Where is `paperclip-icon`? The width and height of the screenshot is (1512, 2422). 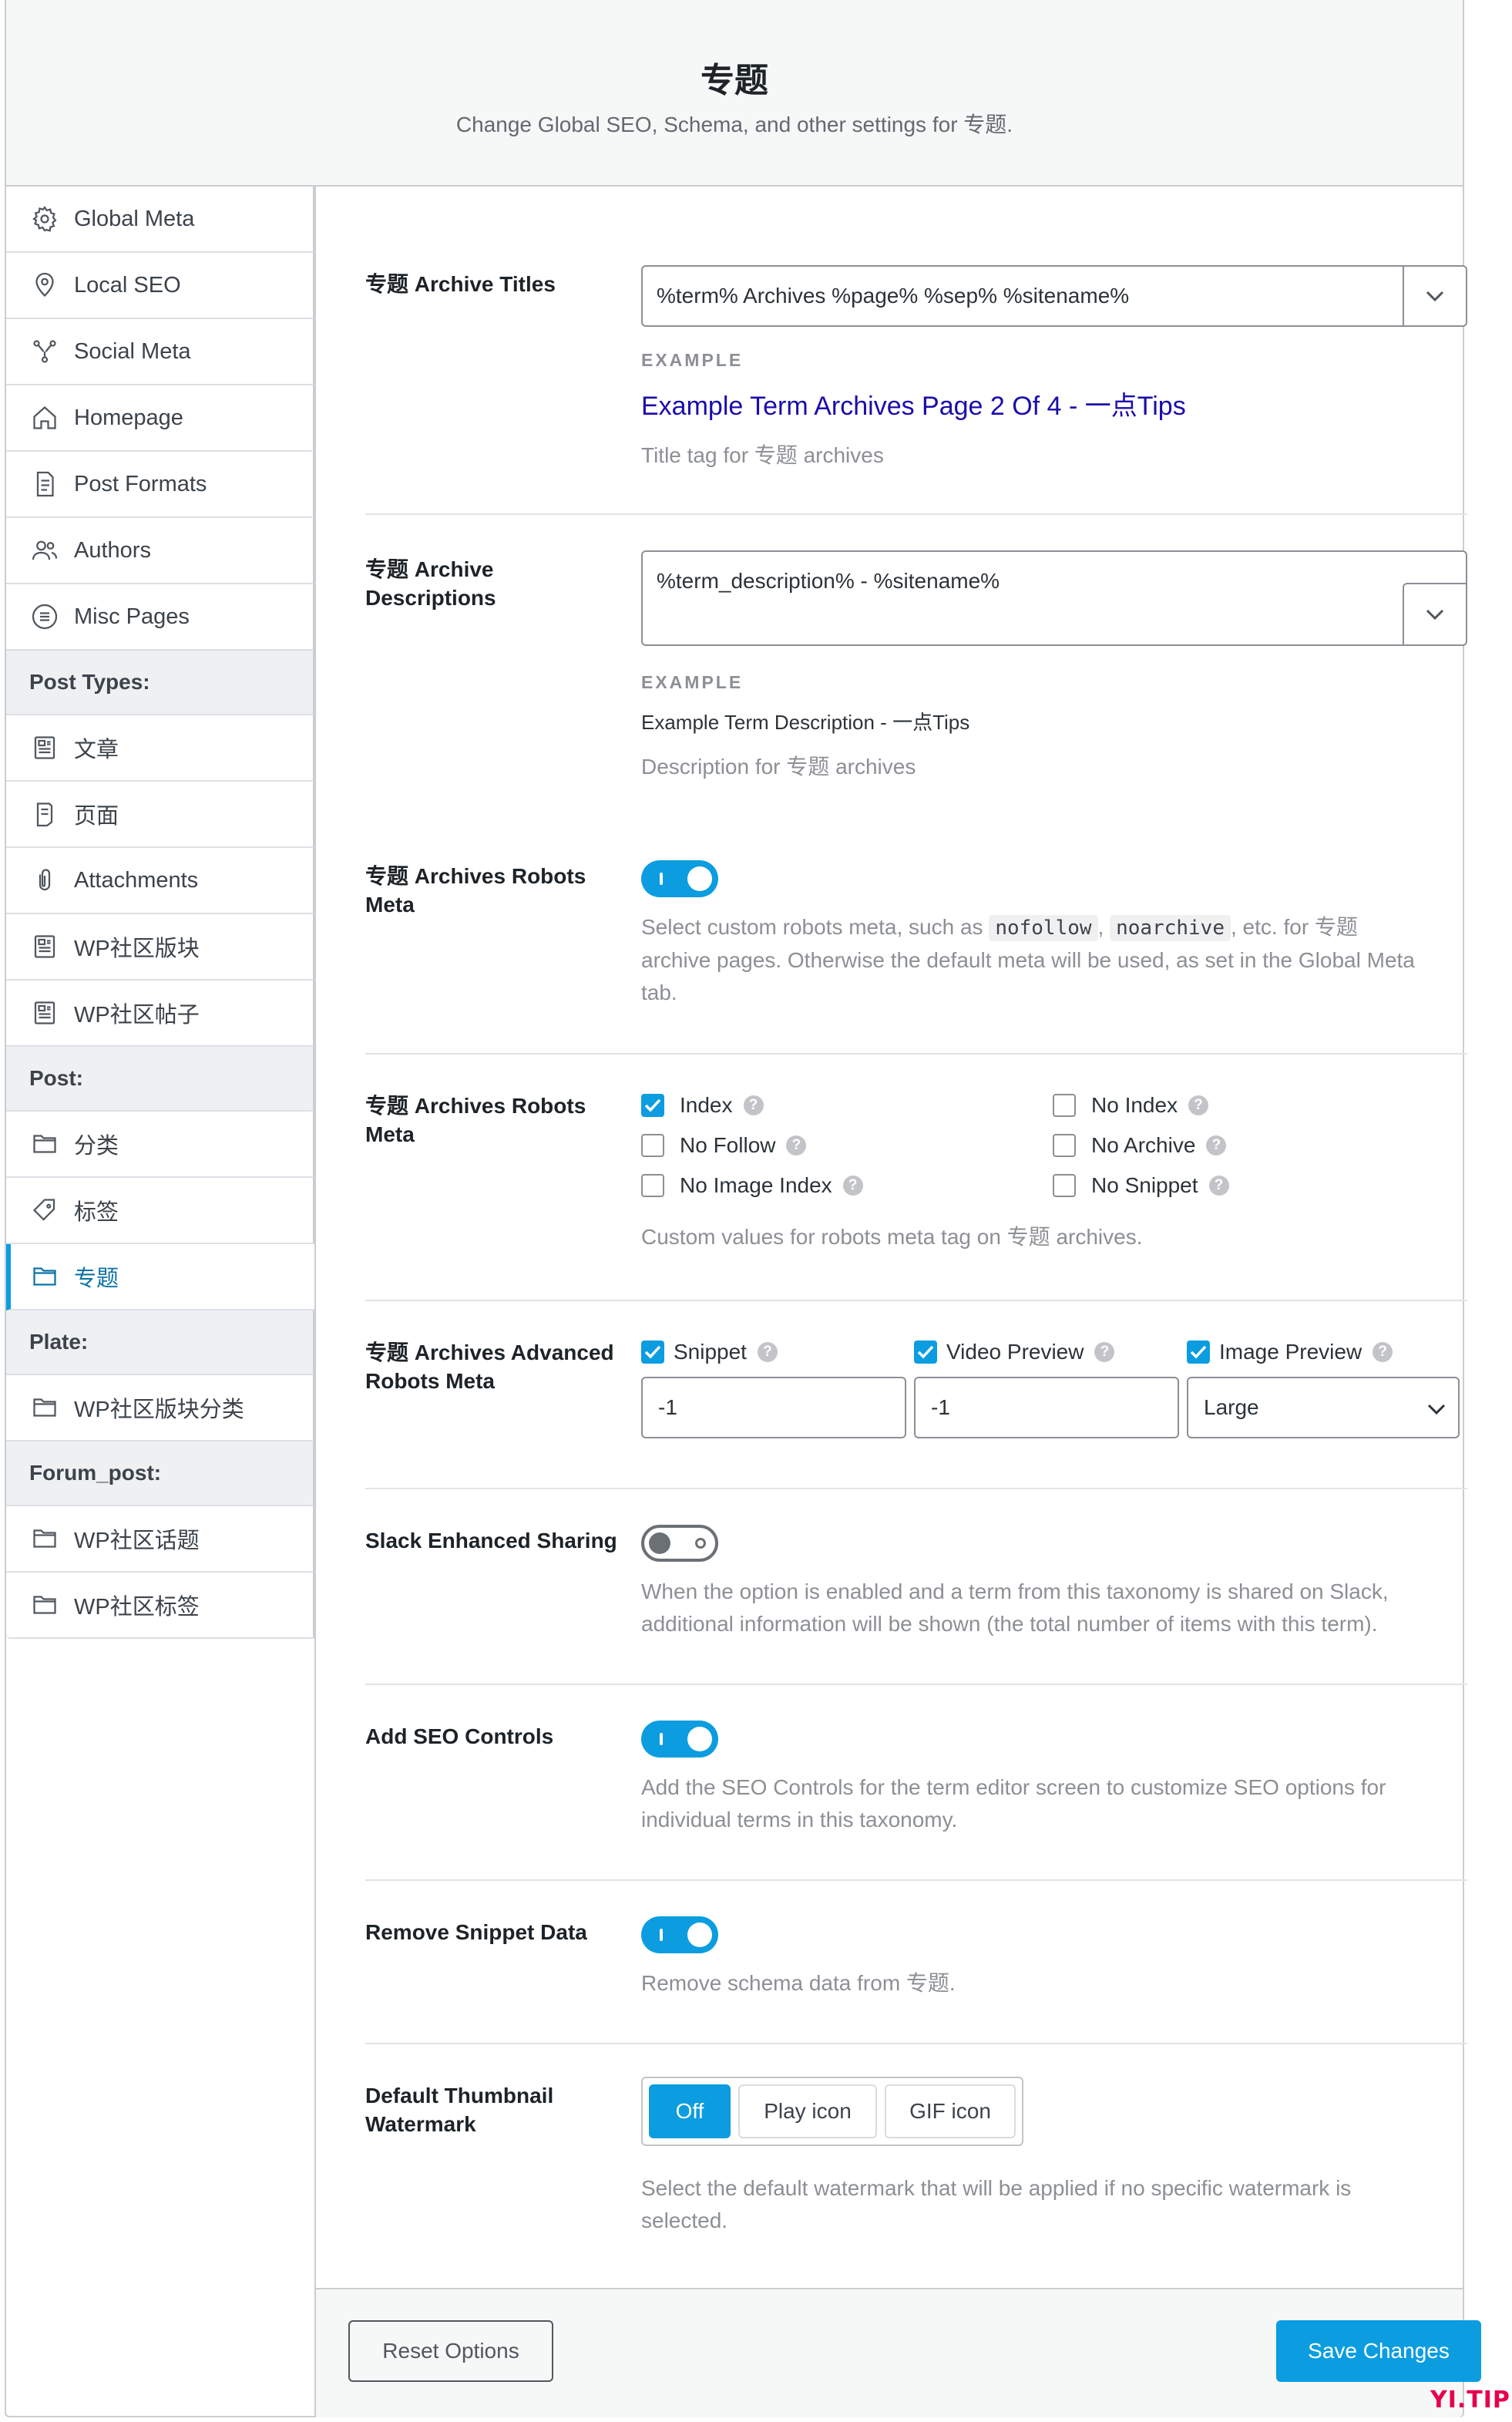
paperclip-icon is located at coordinates (44, 880).